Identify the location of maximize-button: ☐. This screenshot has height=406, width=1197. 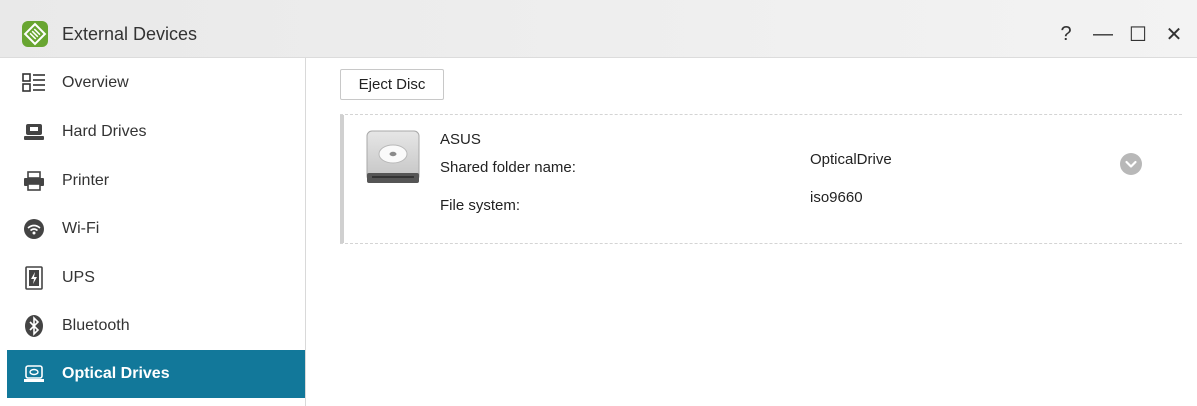
(1138, 34).